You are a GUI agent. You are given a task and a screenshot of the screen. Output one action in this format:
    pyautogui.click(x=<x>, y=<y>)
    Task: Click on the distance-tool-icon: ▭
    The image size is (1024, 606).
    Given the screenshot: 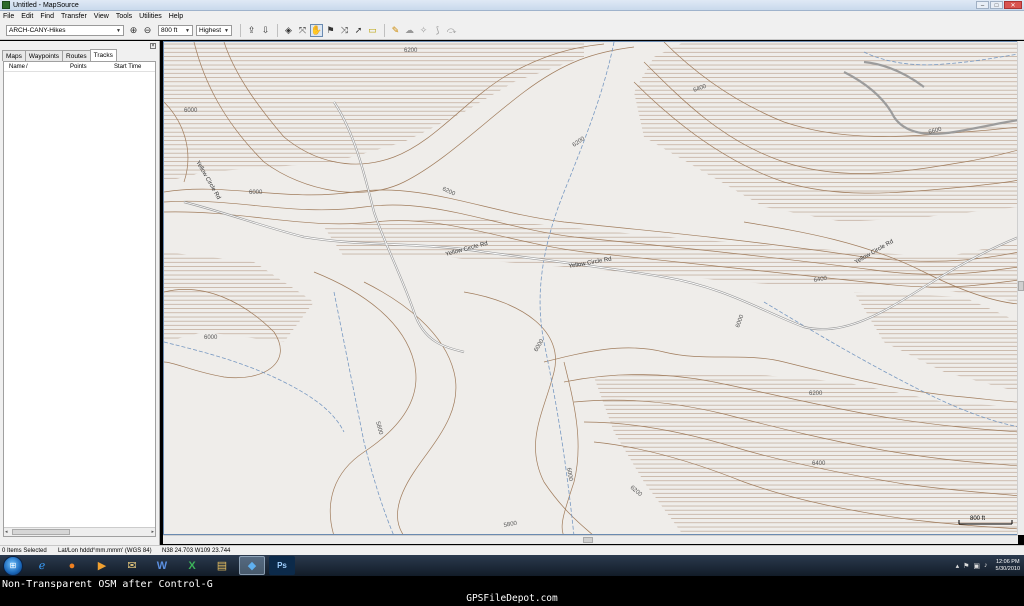 What is the action you would take?
    pyautogui.click(x=372, y=30)
    